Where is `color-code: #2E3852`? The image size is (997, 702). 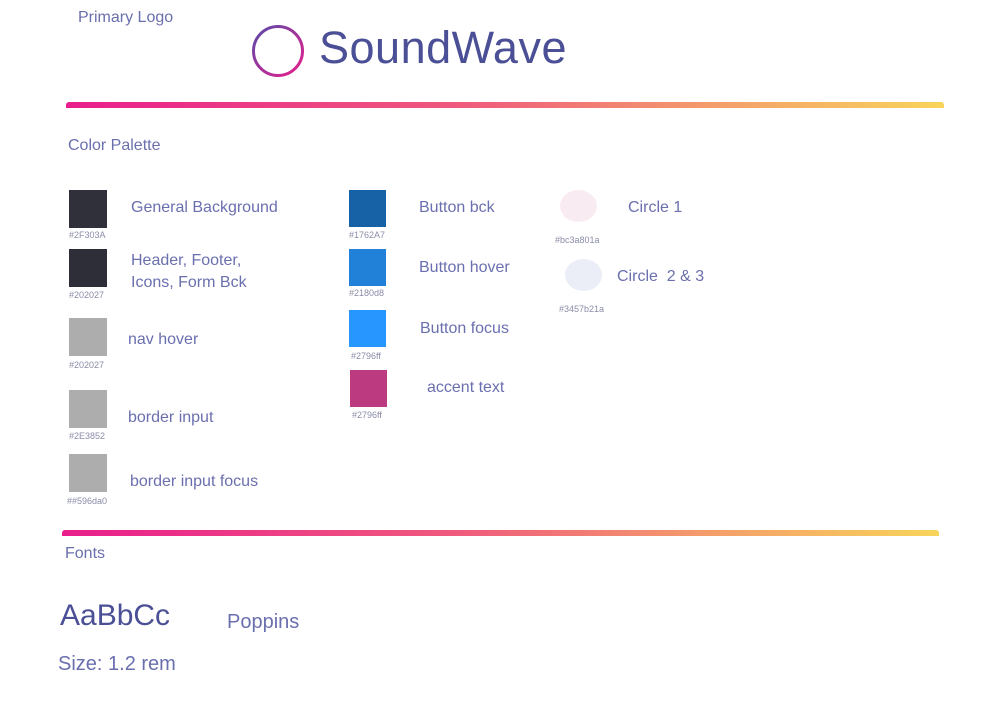
color-code: #2E3852 is located at coordinates (87, 436).